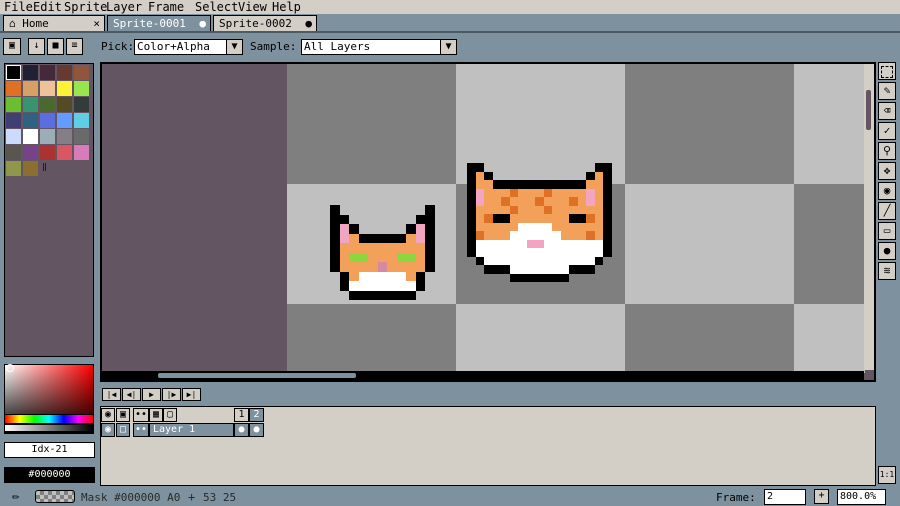  What do you see at coordinates (887, 271) in the screenshot?
I see `spray-tool-icon: ≋` at bounding box center [887, 271].